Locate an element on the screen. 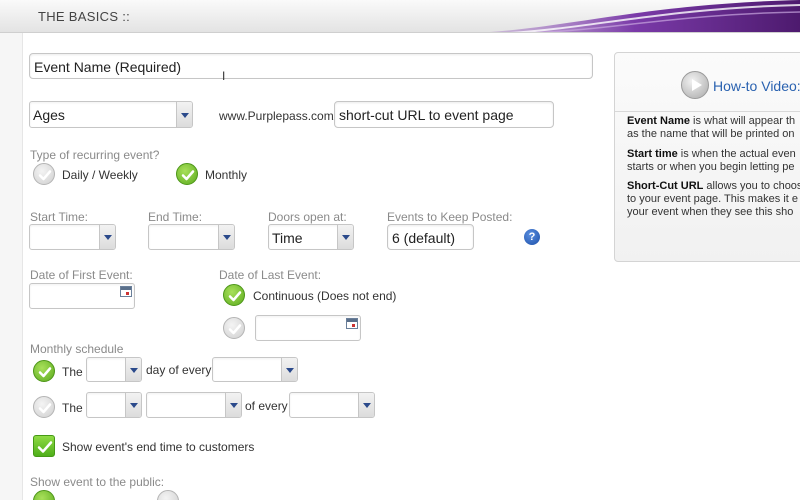  first-event-label: Date of First Event: is located at coordinates (81, 275).